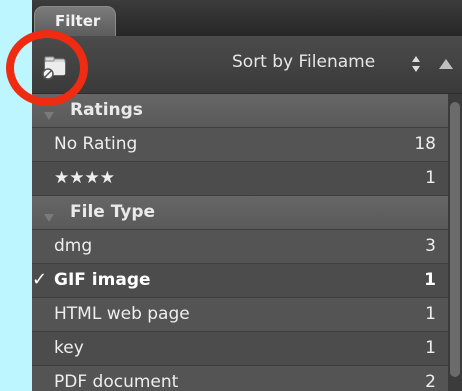 Image resolution: width=462 pixels, height=391 pixels. I want to click on filter-row-count: 3, so click(430, 246).